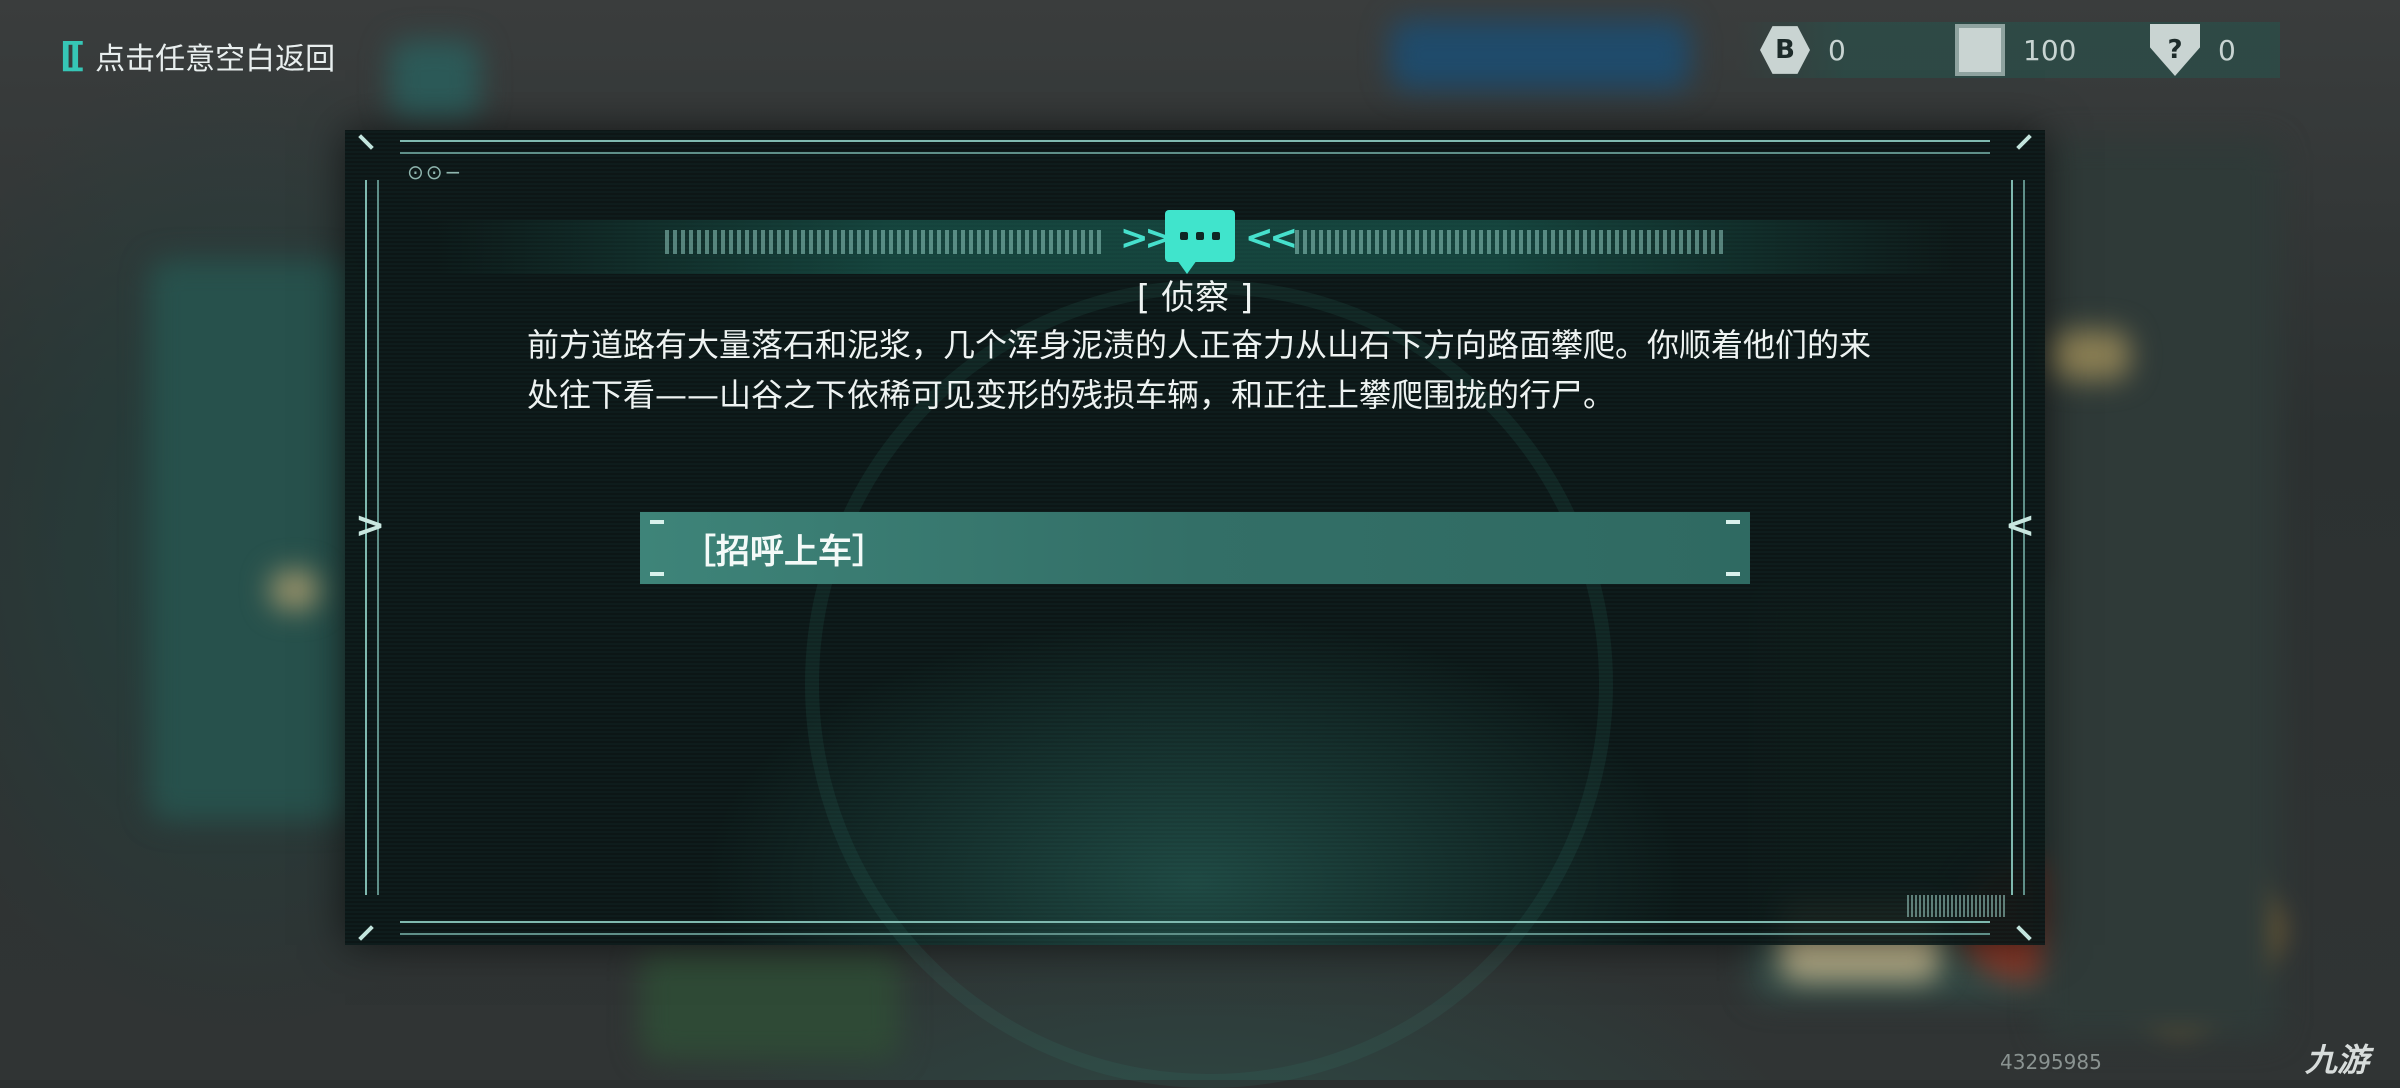  I want to click on chevron-left-icon: <, so click(2019, 525).